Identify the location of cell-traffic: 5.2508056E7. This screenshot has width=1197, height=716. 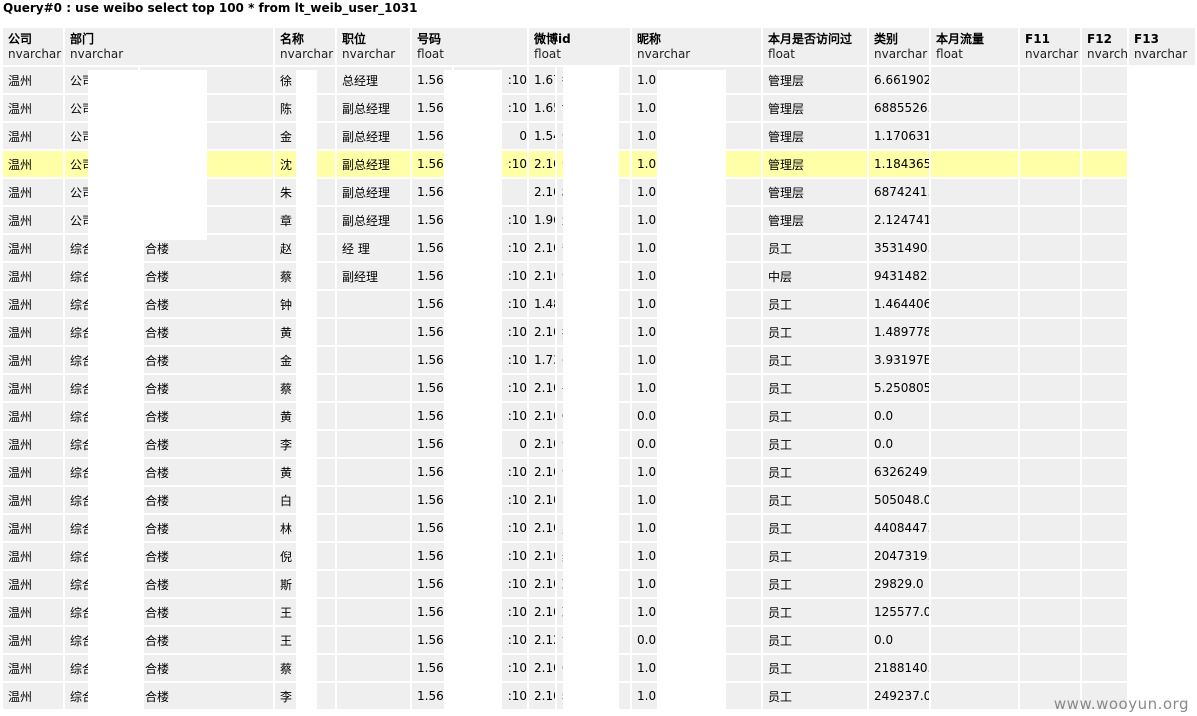
(900, 389).